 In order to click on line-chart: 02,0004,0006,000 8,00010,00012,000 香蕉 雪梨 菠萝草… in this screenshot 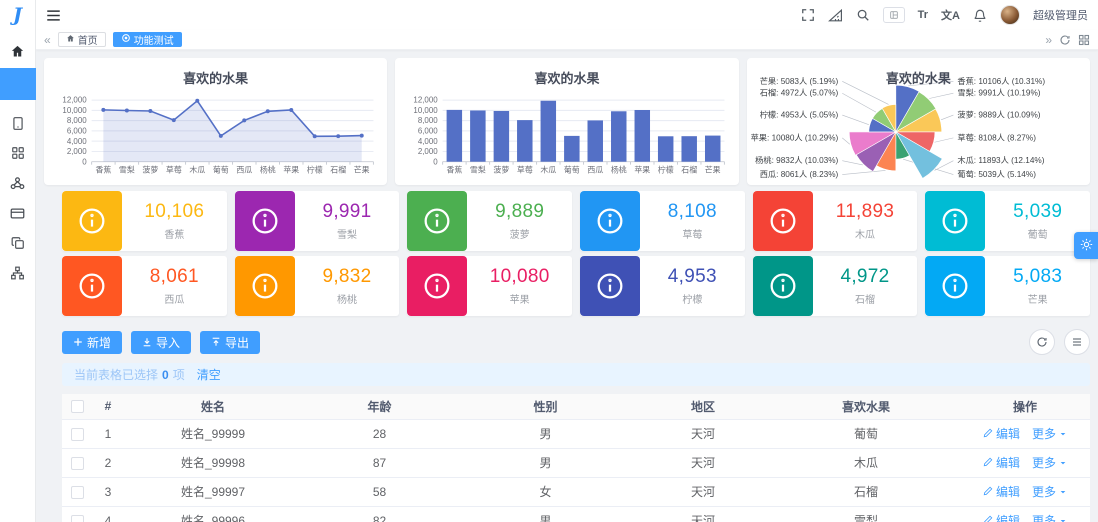, I will do `click(215, 121)`.